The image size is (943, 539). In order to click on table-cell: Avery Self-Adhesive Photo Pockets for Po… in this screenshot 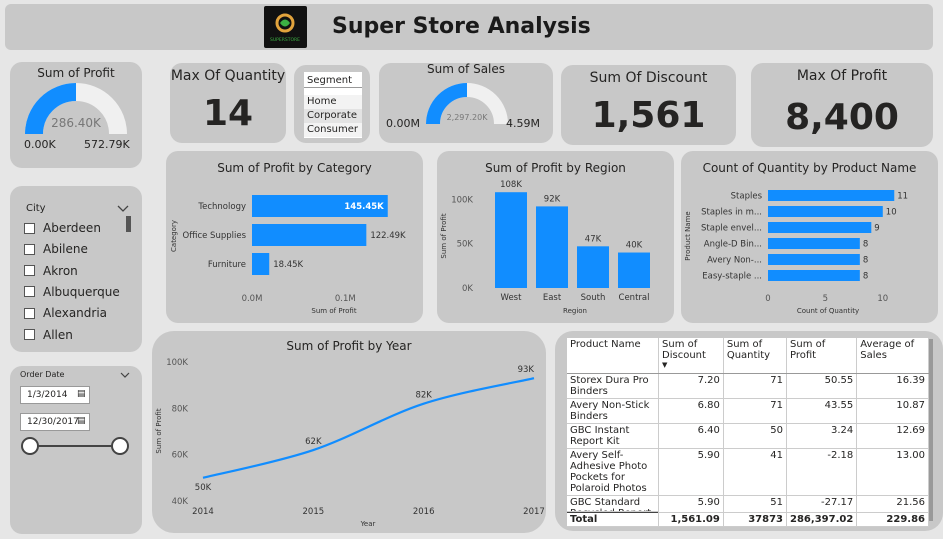, I will do `click(613, 472)`.